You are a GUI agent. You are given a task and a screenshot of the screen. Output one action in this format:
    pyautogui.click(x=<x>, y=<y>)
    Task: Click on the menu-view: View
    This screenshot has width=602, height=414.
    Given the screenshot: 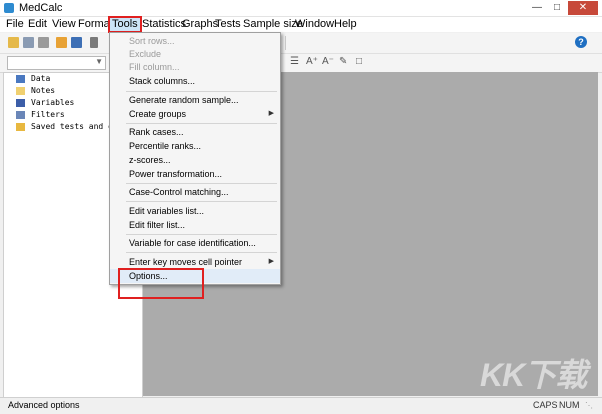 What is the action you would take?
    pyautogui.click(x=64, y=24)
    